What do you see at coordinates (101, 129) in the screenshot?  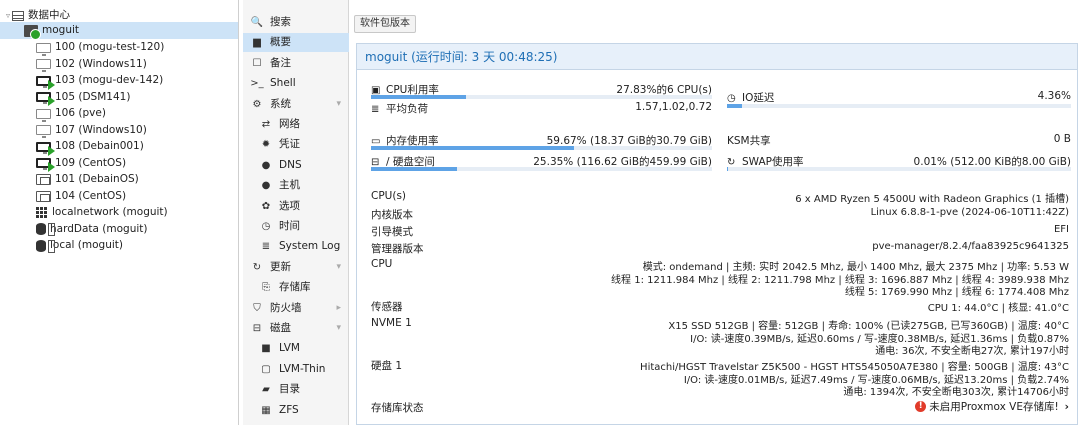 I see `tree-item-label: 107 (Windows10)` at bounding box center [101, 129].